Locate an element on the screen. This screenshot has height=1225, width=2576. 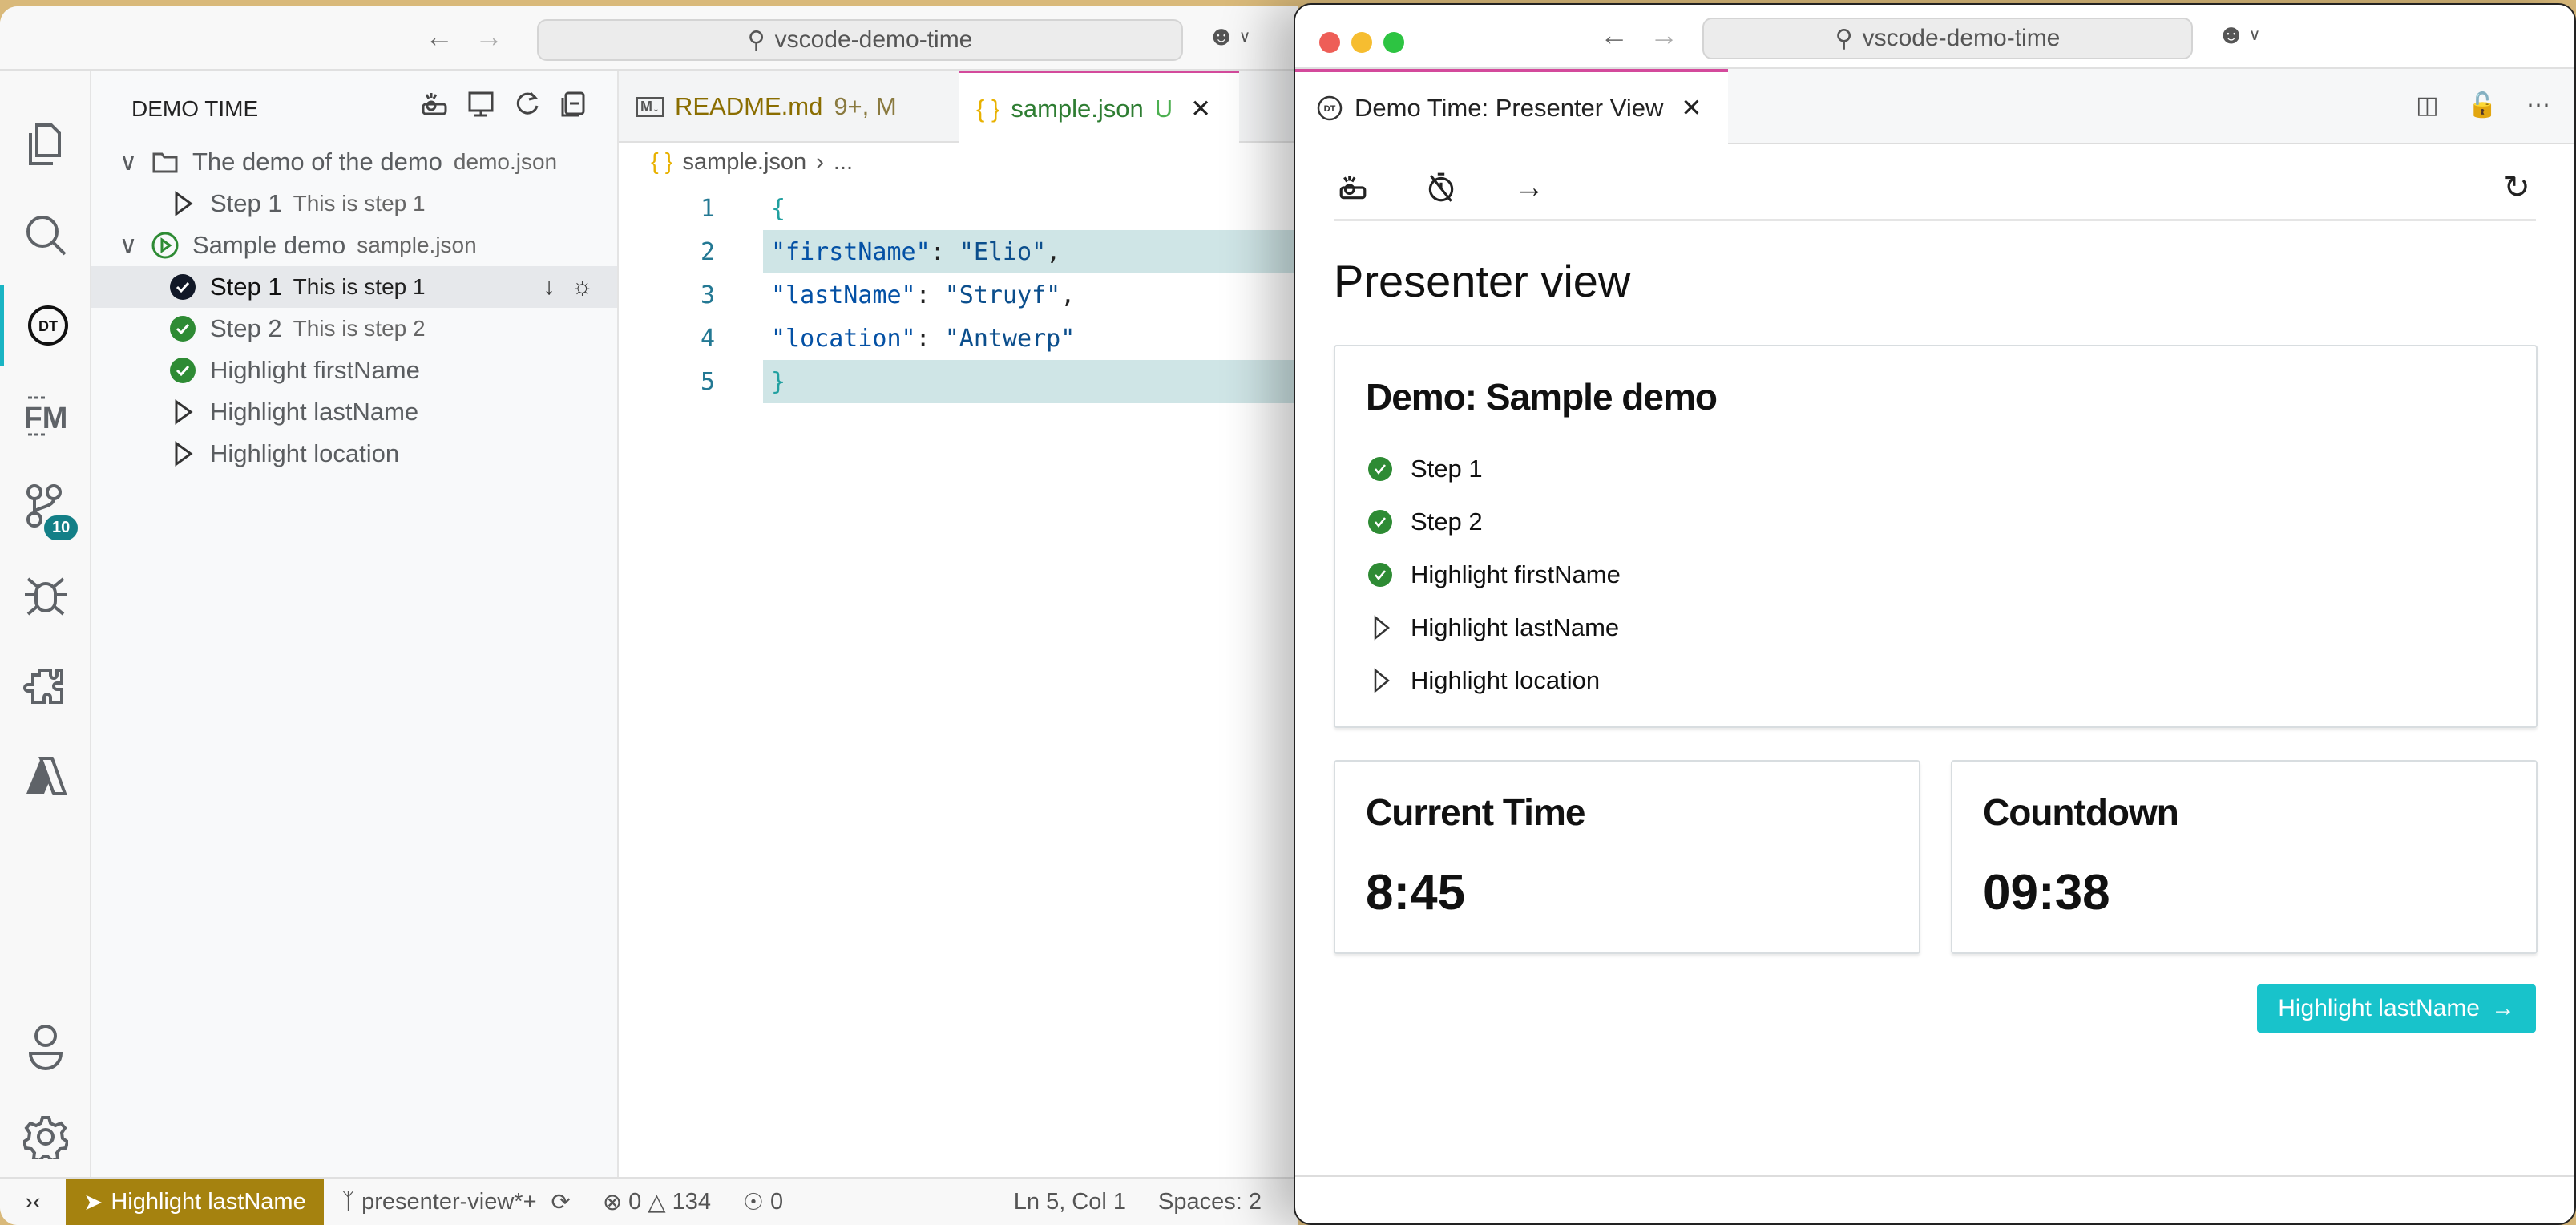
tab-presenter-view: DT Demo Time: Presenter View ✕ is located at coordinates (1512, 106).